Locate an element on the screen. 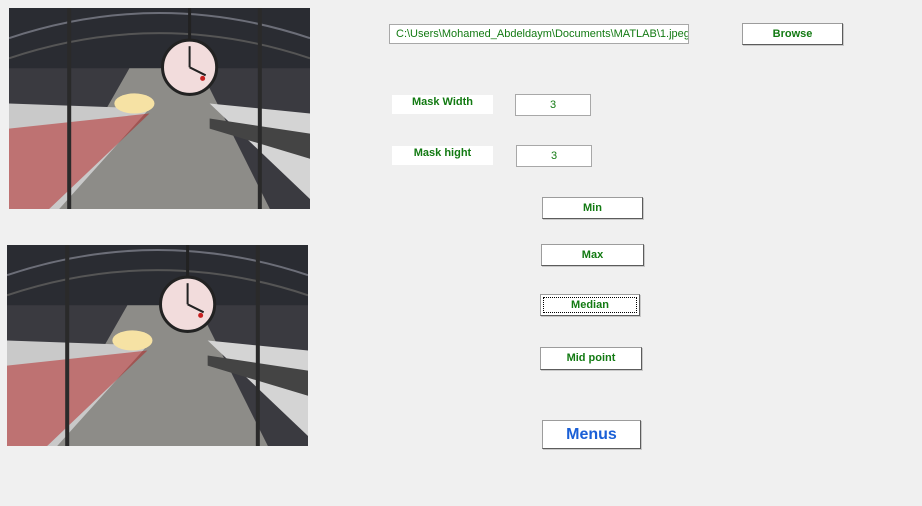 The height and width of the screenshot is (506, 922). mask-height-label: Mask hight is located at coordinates (442, 155).